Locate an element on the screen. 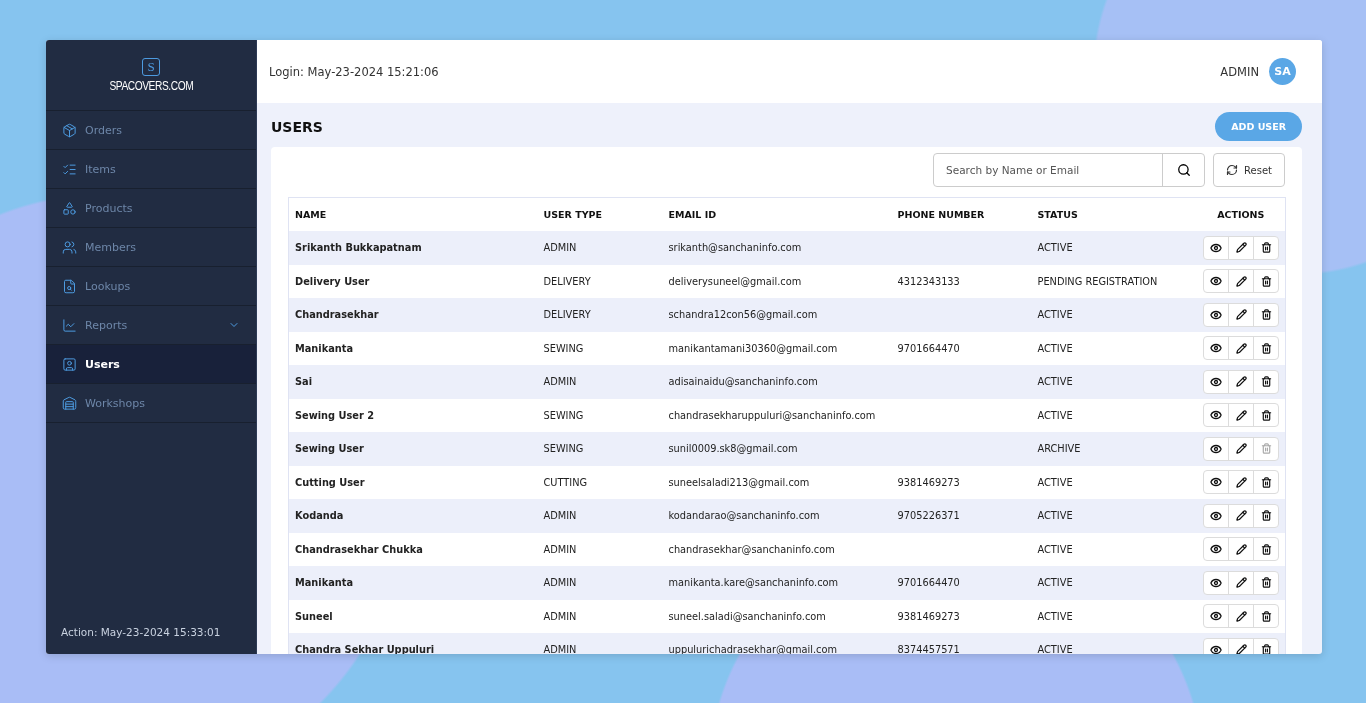 This screenshot has width=1366, height=703. sidebar-item: Products is located at coordinates (151, 208).